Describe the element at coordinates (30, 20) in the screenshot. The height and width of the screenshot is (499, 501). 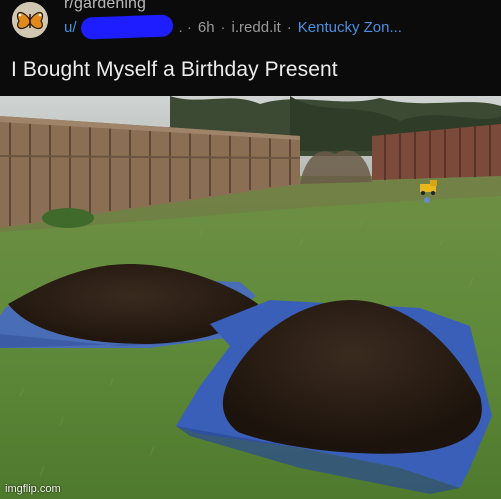
I see `butterfly-avatar-icon` at that location.